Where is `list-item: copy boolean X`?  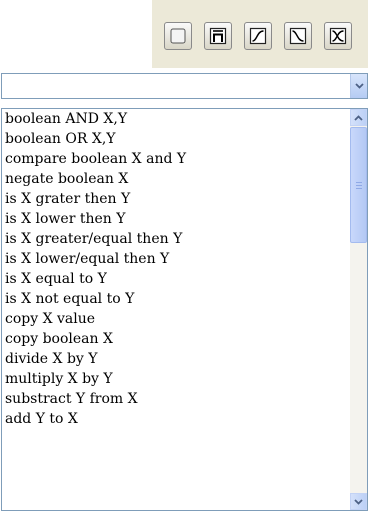
list-item: copy boolean X is located at coordinates (176, 339).